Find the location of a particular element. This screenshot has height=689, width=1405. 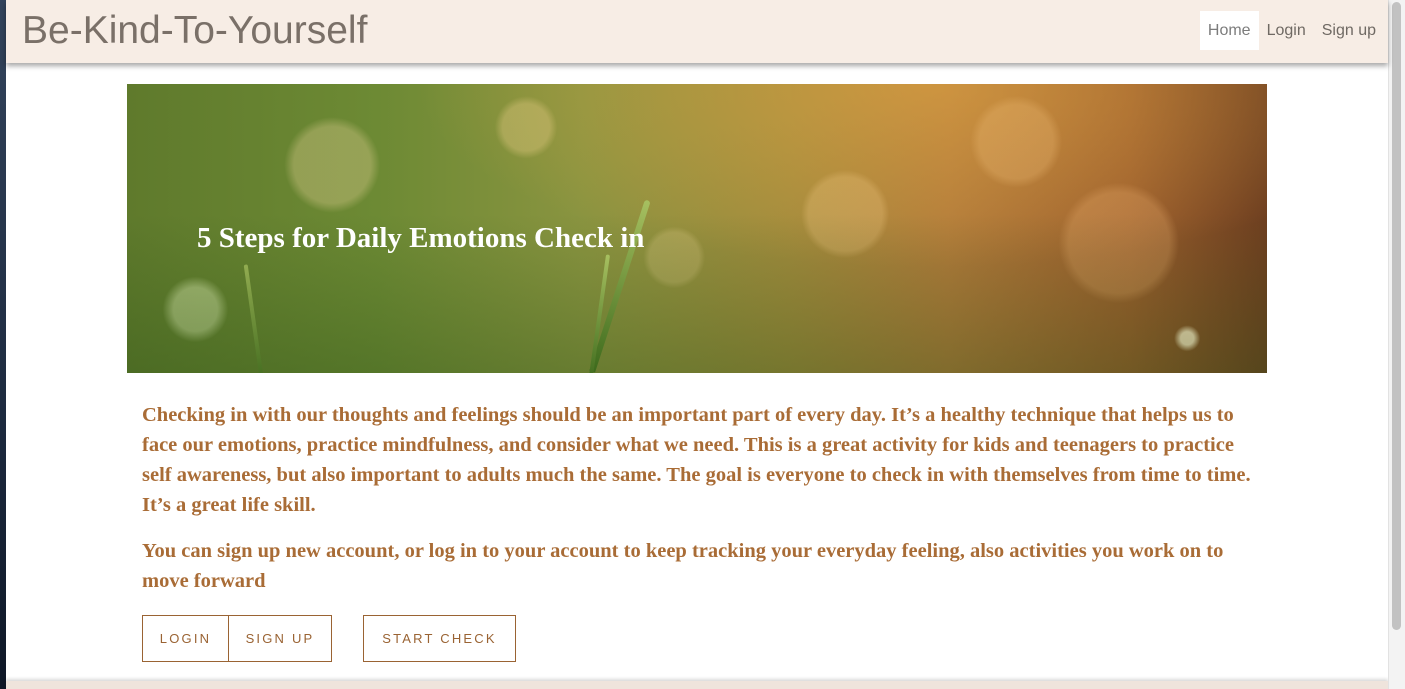

grass-blade-decoration is located at coordinates (254, 318).